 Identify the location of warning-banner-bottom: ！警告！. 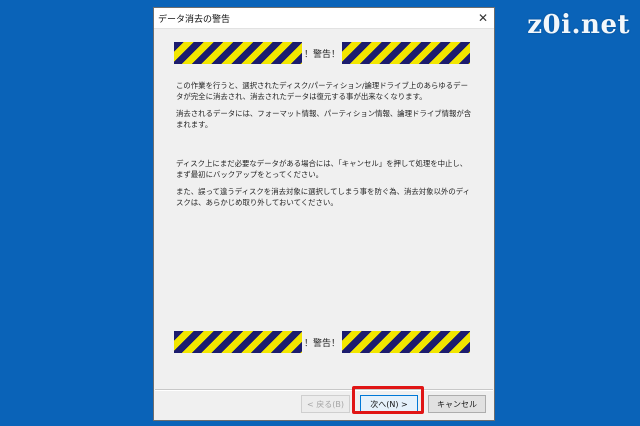
(322, 342).